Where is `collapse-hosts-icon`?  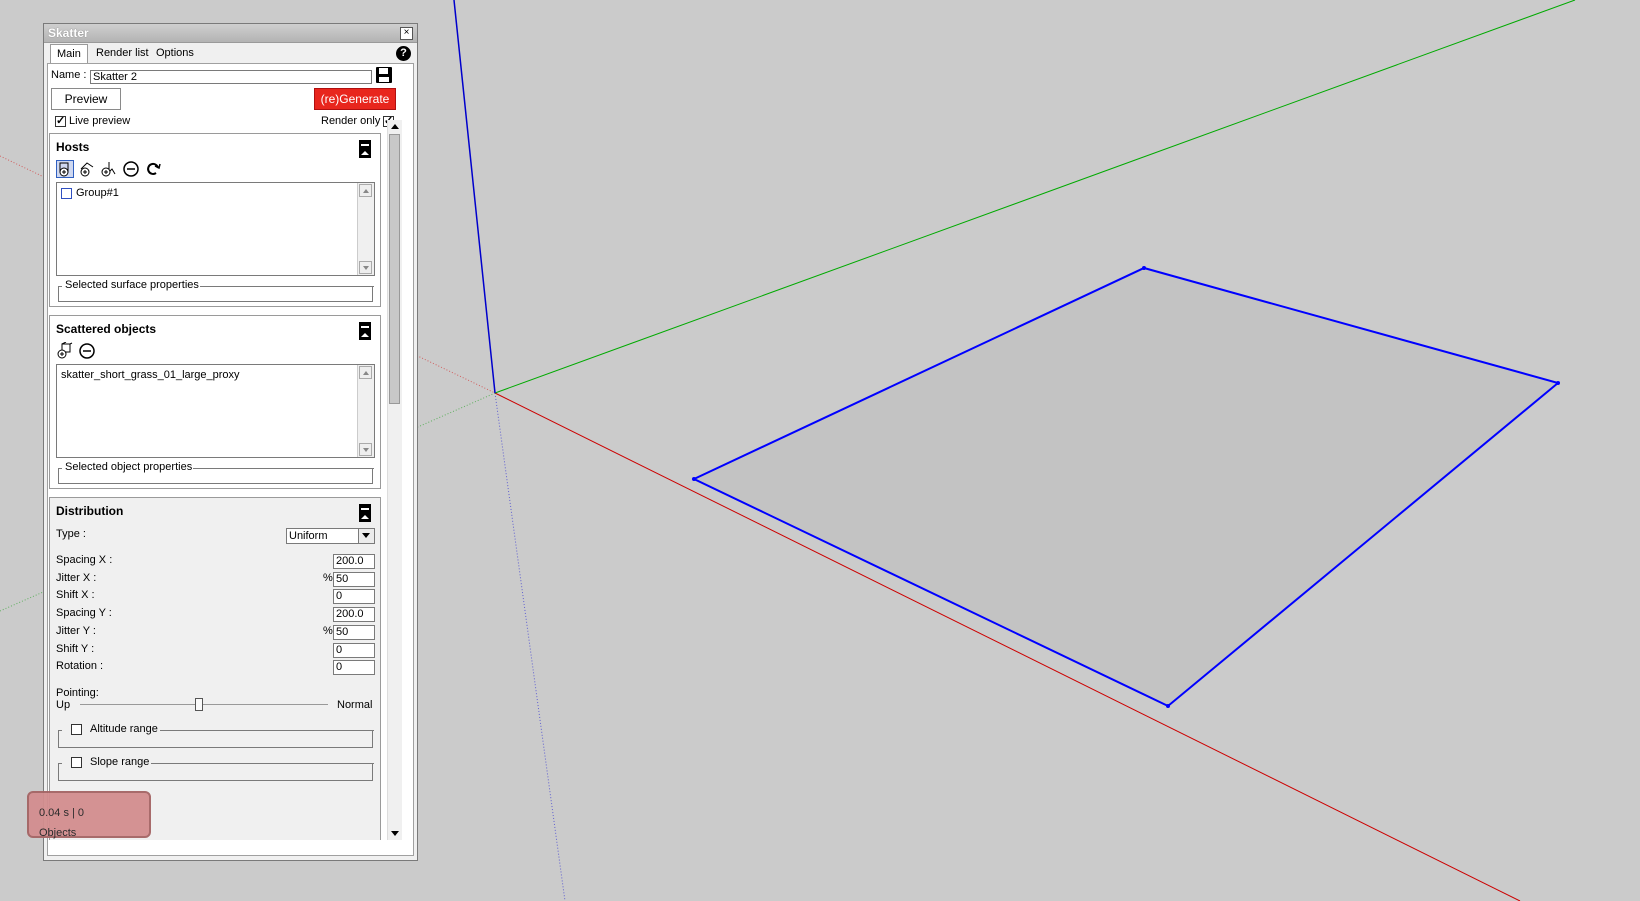 collapse-hosts-icon is located at coordinates (365, 149).